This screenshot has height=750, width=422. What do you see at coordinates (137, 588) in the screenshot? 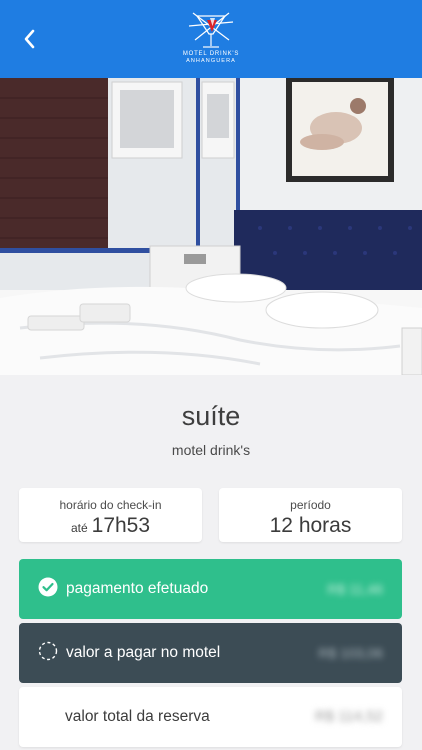
I see `payment-made-label: pagamento efetuado` at bounding box center [137, 588].